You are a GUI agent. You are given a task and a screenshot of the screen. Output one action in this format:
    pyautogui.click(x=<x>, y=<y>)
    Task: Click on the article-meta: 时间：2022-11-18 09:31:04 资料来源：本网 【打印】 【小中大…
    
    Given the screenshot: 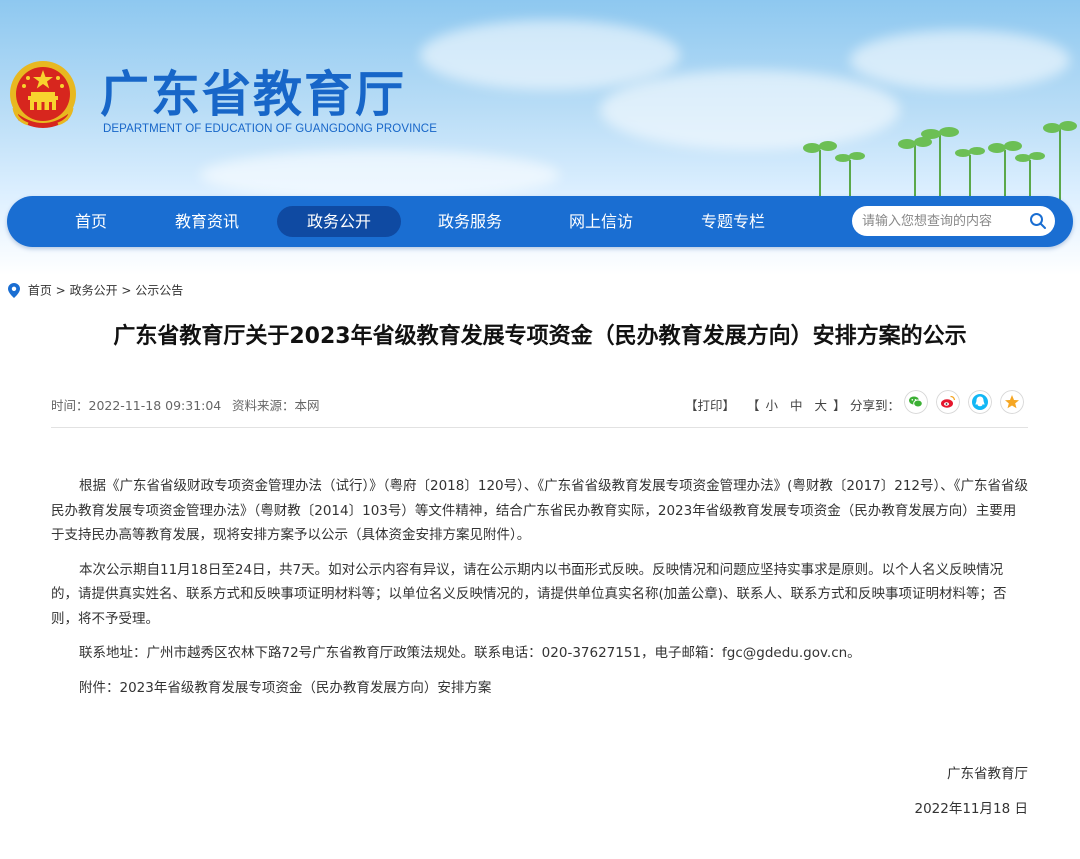 What is the action you would take?
    pyautogui.click(x=539, y=402)
    